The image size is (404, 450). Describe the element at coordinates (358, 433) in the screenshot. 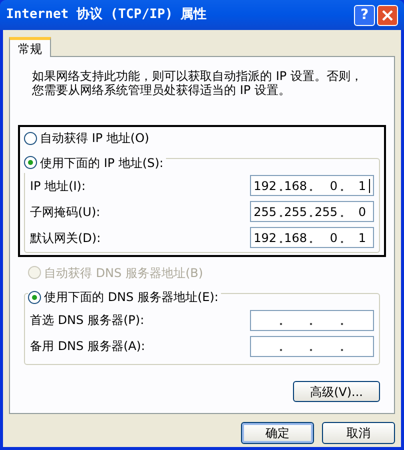

I see `dialog-button: 取消` at that location.